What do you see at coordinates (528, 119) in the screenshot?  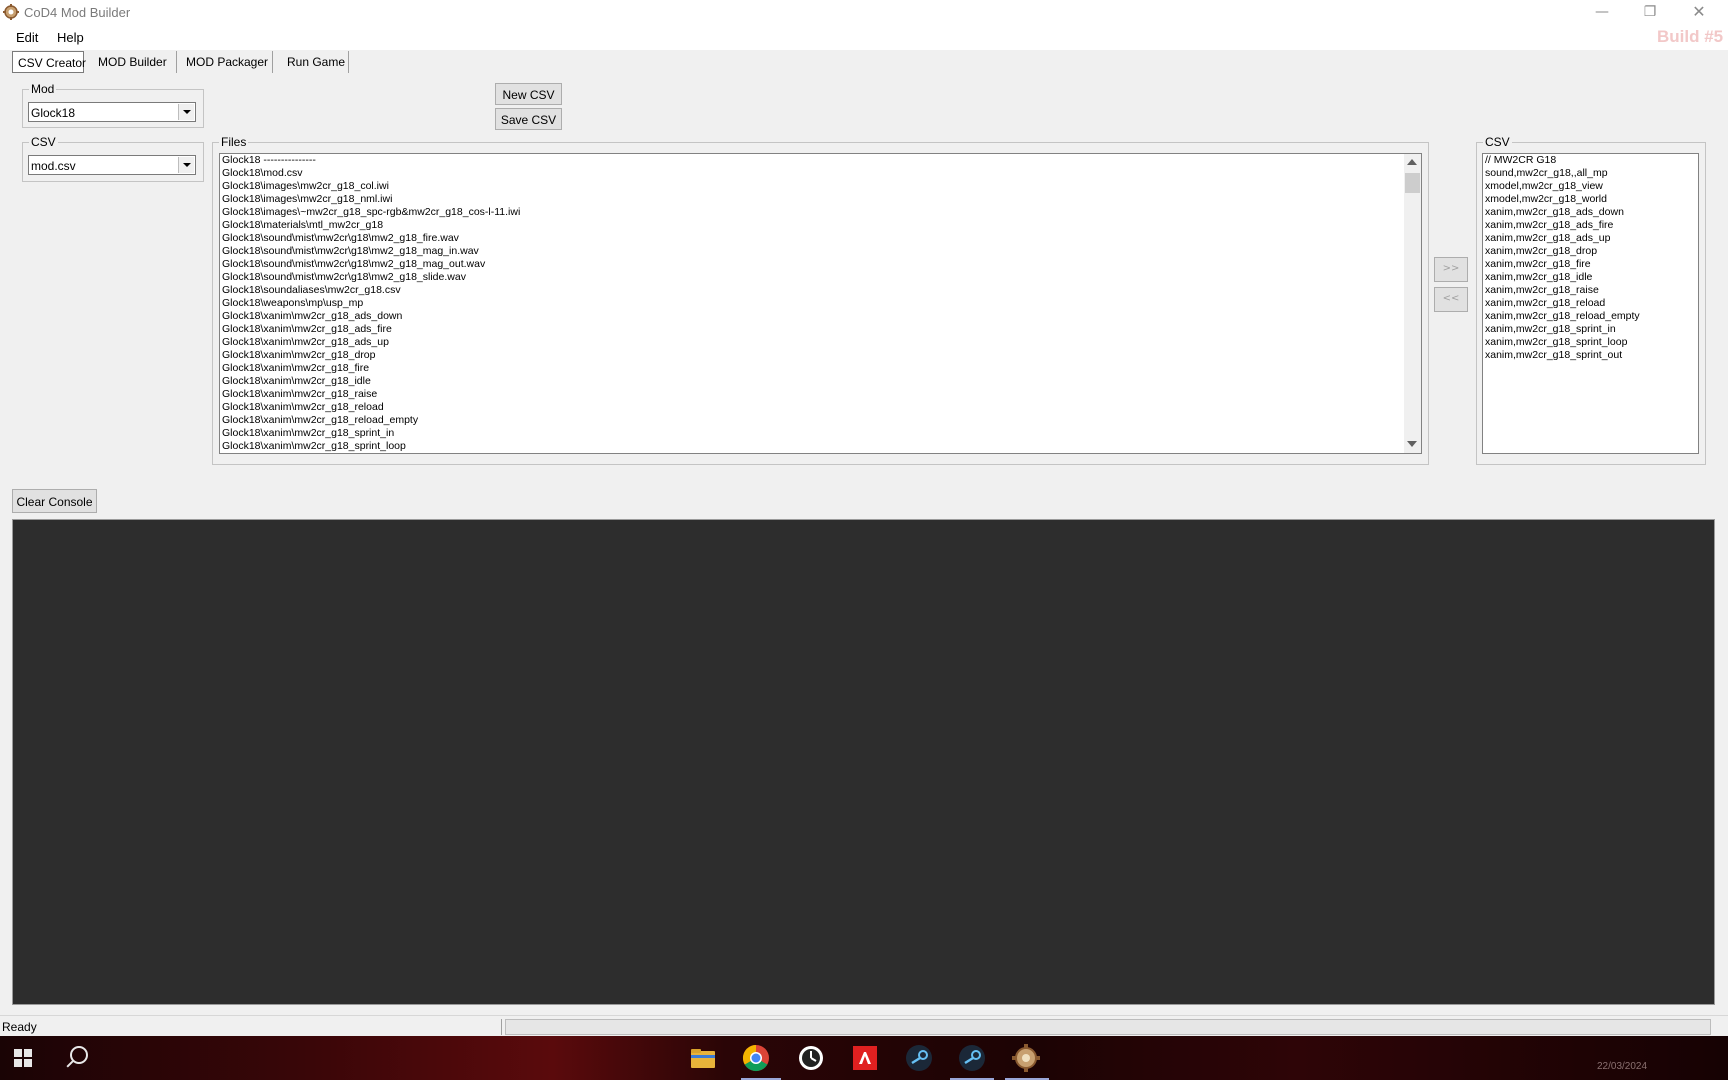 I see `save-csv-button: Save CSV` at bounding box center [528, 119].